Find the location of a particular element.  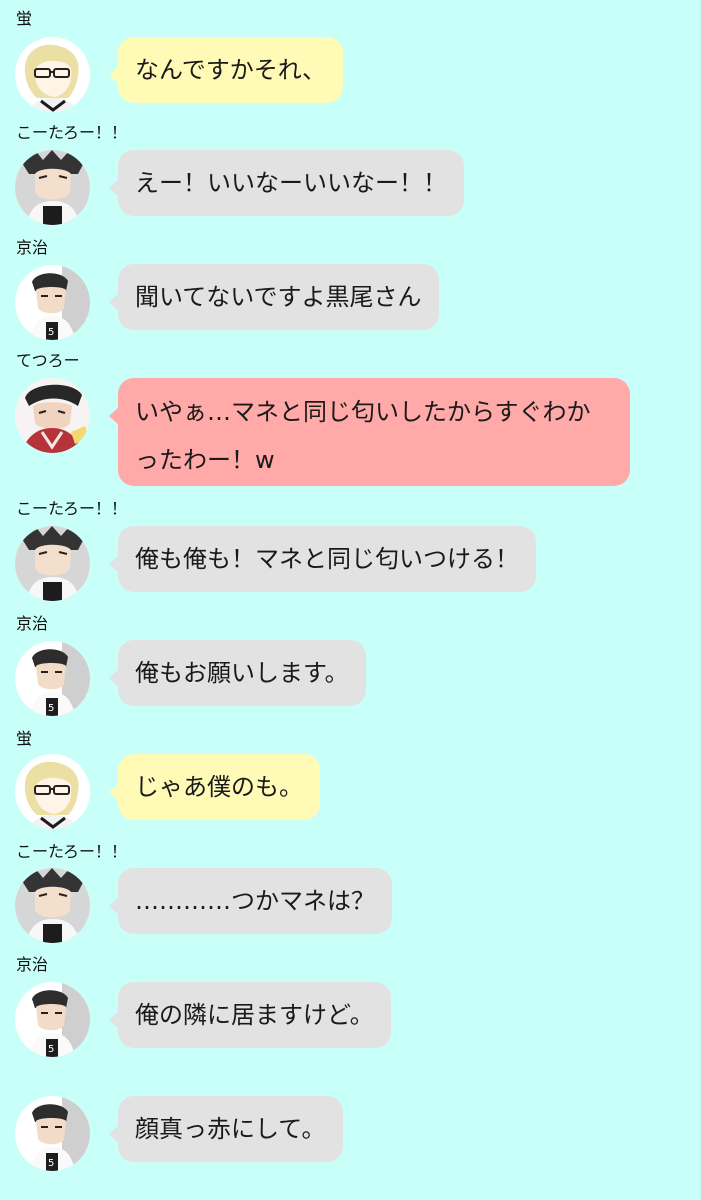

message-bubble: 俺もお願いします。 is located at coordinates (237, 673).